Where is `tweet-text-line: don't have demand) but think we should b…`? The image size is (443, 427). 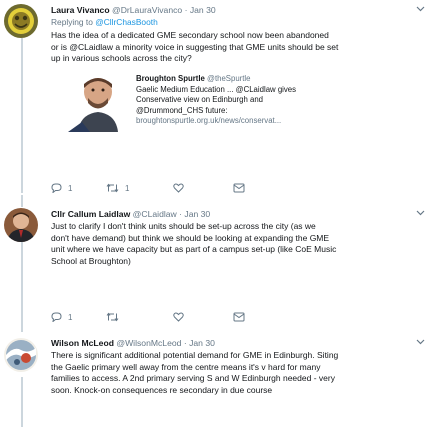
tweet-text-line: don't have demand) but think we should b… is located at coordinates (190, 237).